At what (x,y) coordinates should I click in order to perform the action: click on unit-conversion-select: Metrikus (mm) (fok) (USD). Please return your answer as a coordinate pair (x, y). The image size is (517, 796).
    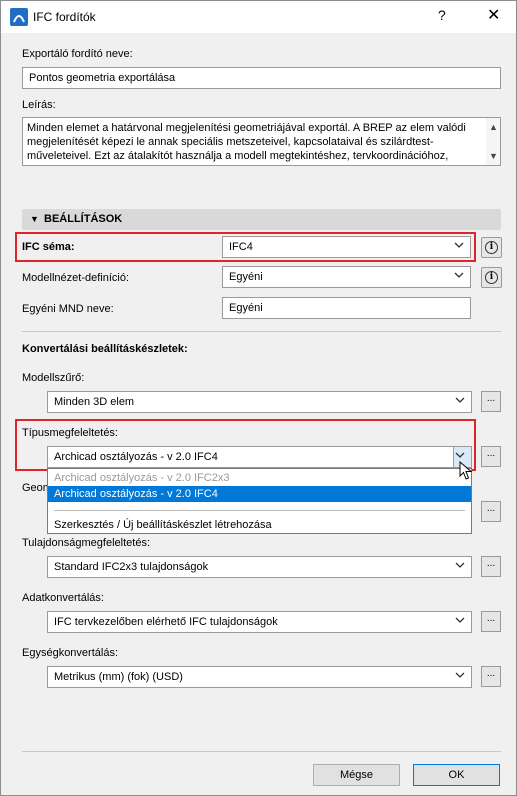
    Looking at the image, I should click on (259, 677).